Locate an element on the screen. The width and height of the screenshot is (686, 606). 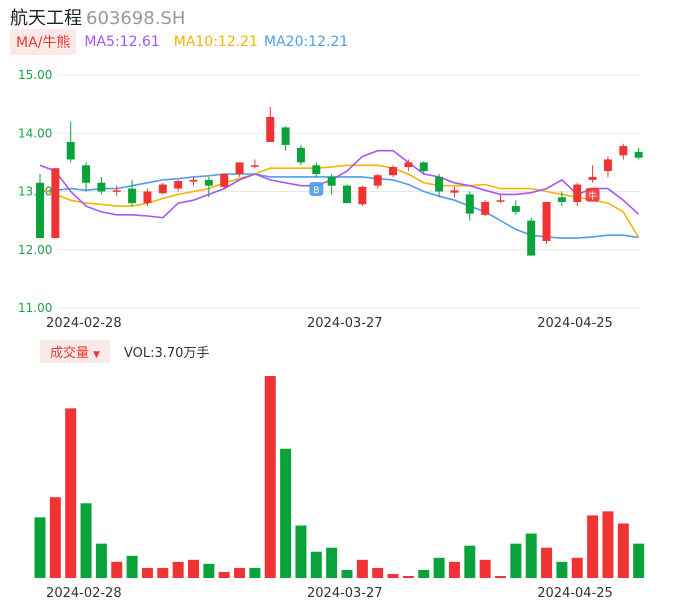
volume-x-tick-label: 2024-04-25 is located at coordinates (575, 593).